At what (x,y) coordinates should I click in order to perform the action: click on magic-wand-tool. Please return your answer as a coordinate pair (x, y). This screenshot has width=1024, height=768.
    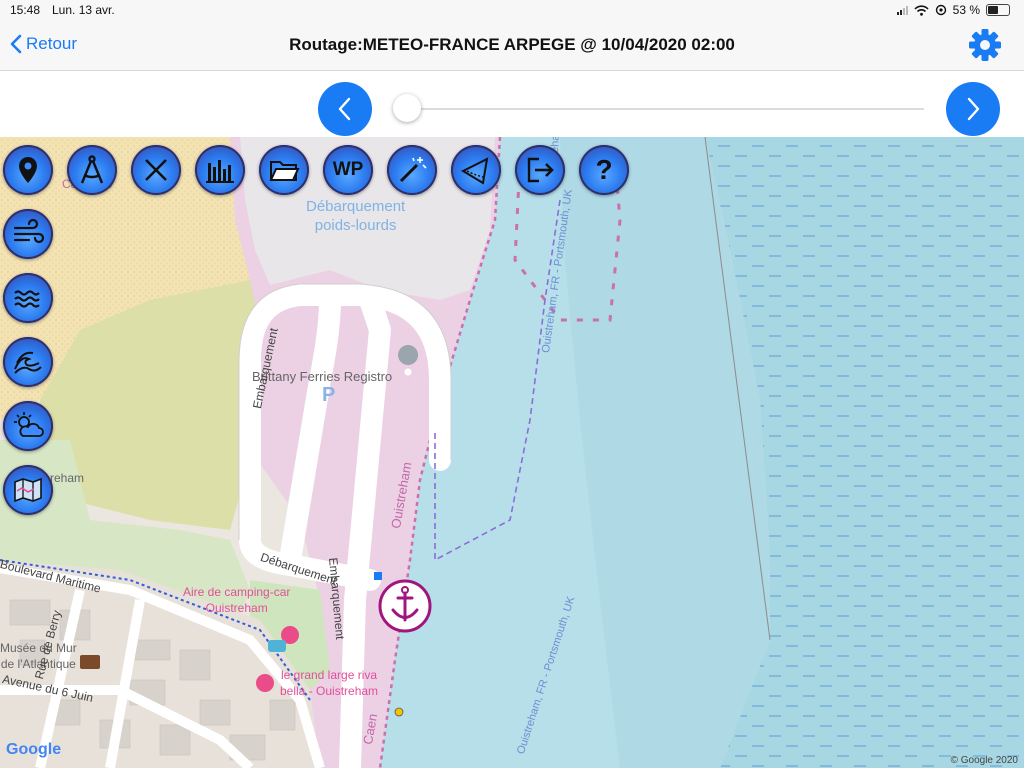
    Looking at the image, I should click on (412, 170).